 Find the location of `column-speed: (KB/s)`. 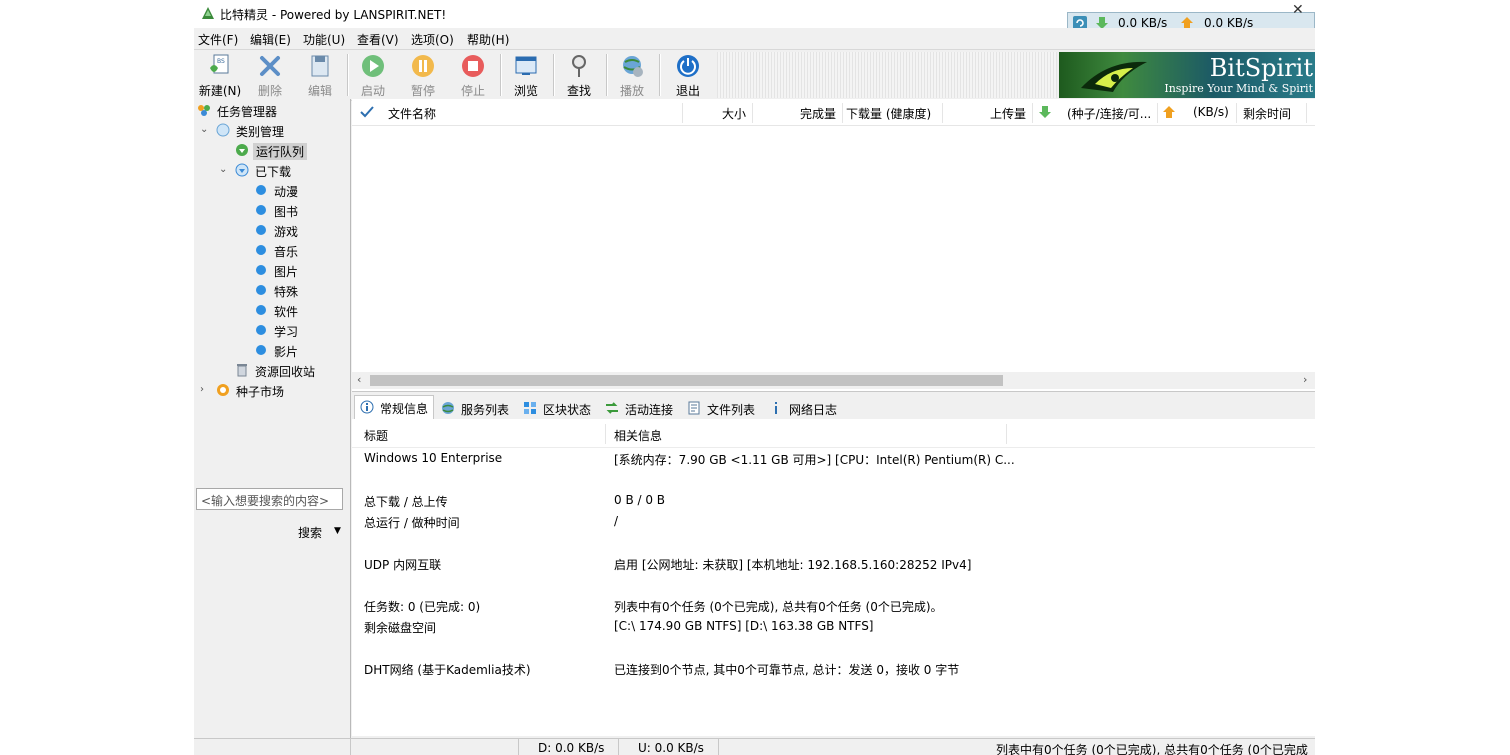

column-speed: (KB/s) is located at coordinates (1211, 112).